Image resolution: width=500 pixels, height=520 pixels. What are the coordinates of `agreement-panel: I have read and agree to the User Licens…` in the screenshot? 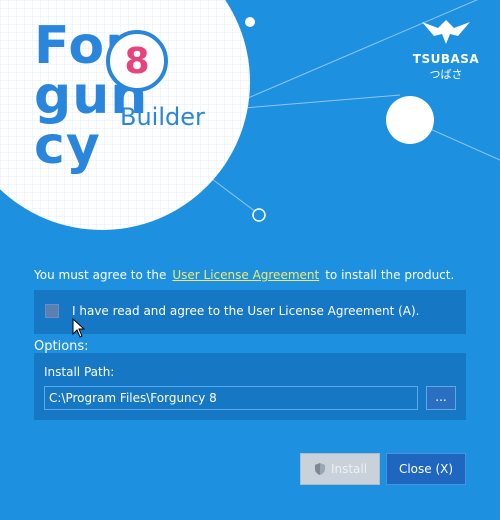 It's located at (250, 312).